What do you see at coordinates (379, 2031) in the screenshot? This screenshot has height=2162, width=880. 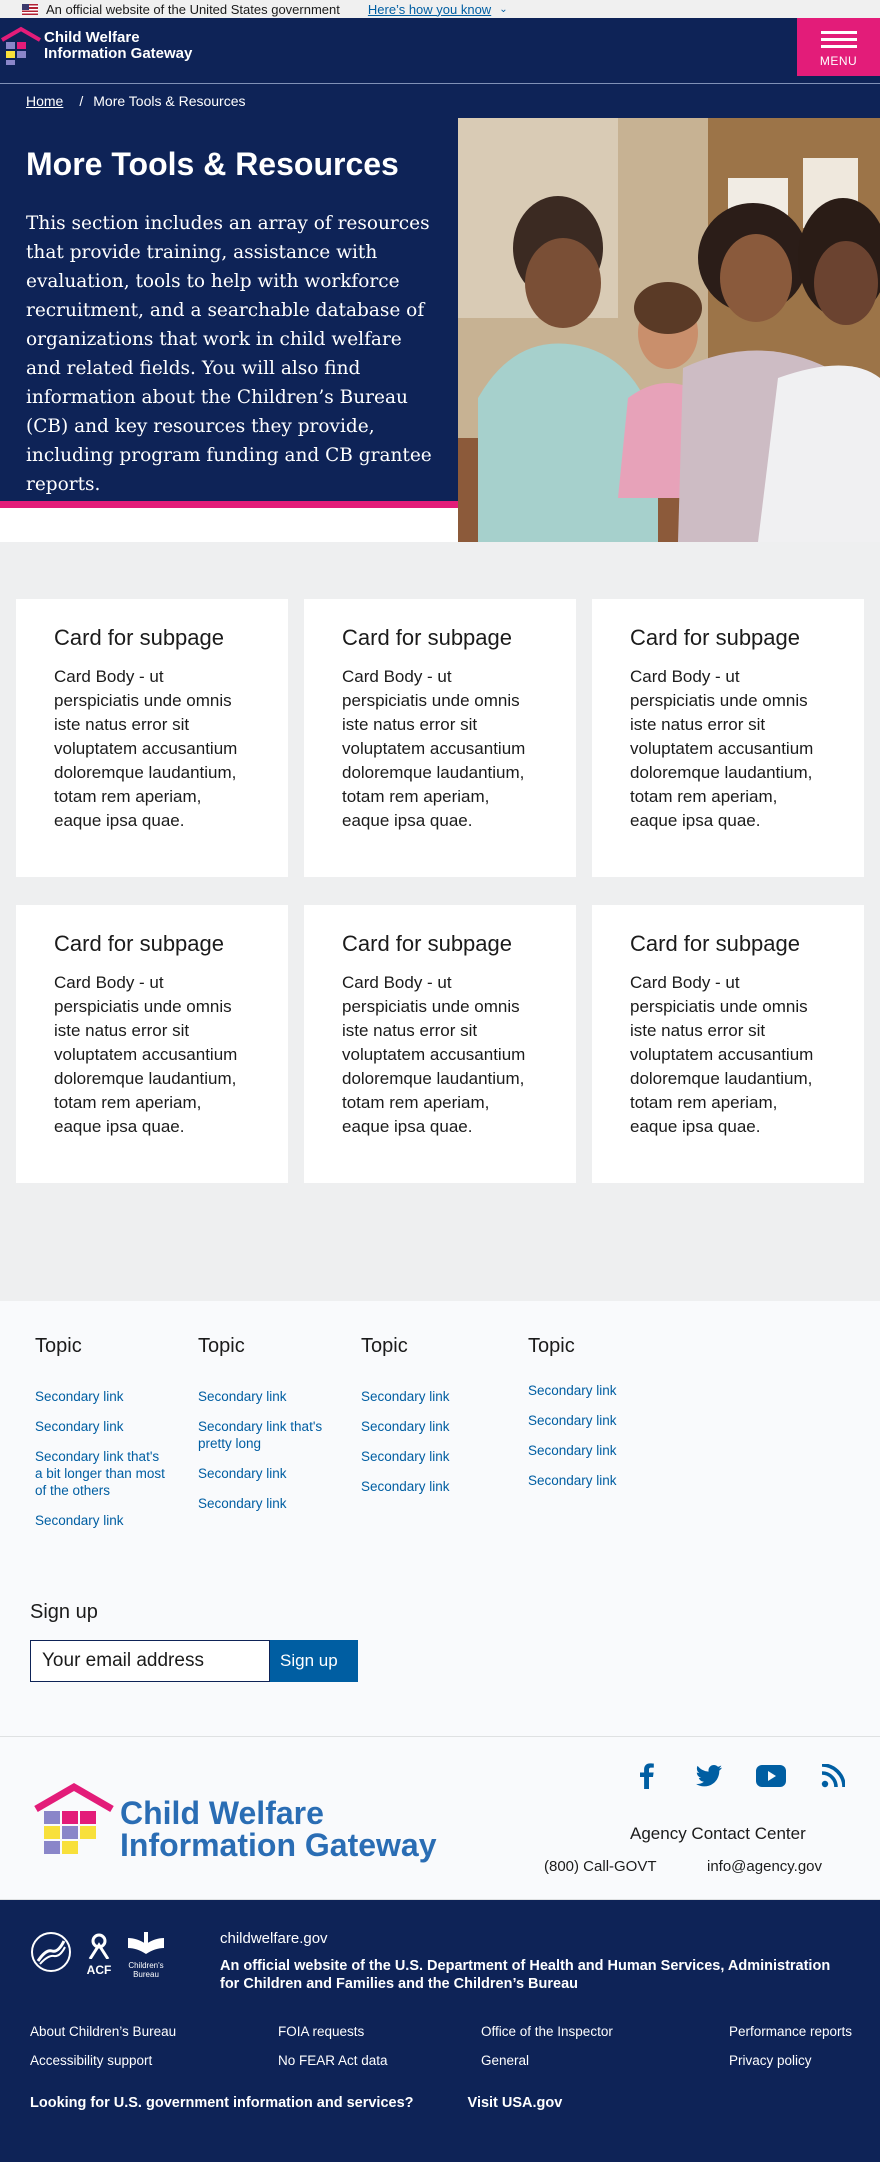 I see `identifier-link: FOIA requests` at bounding box center [379, 2031].